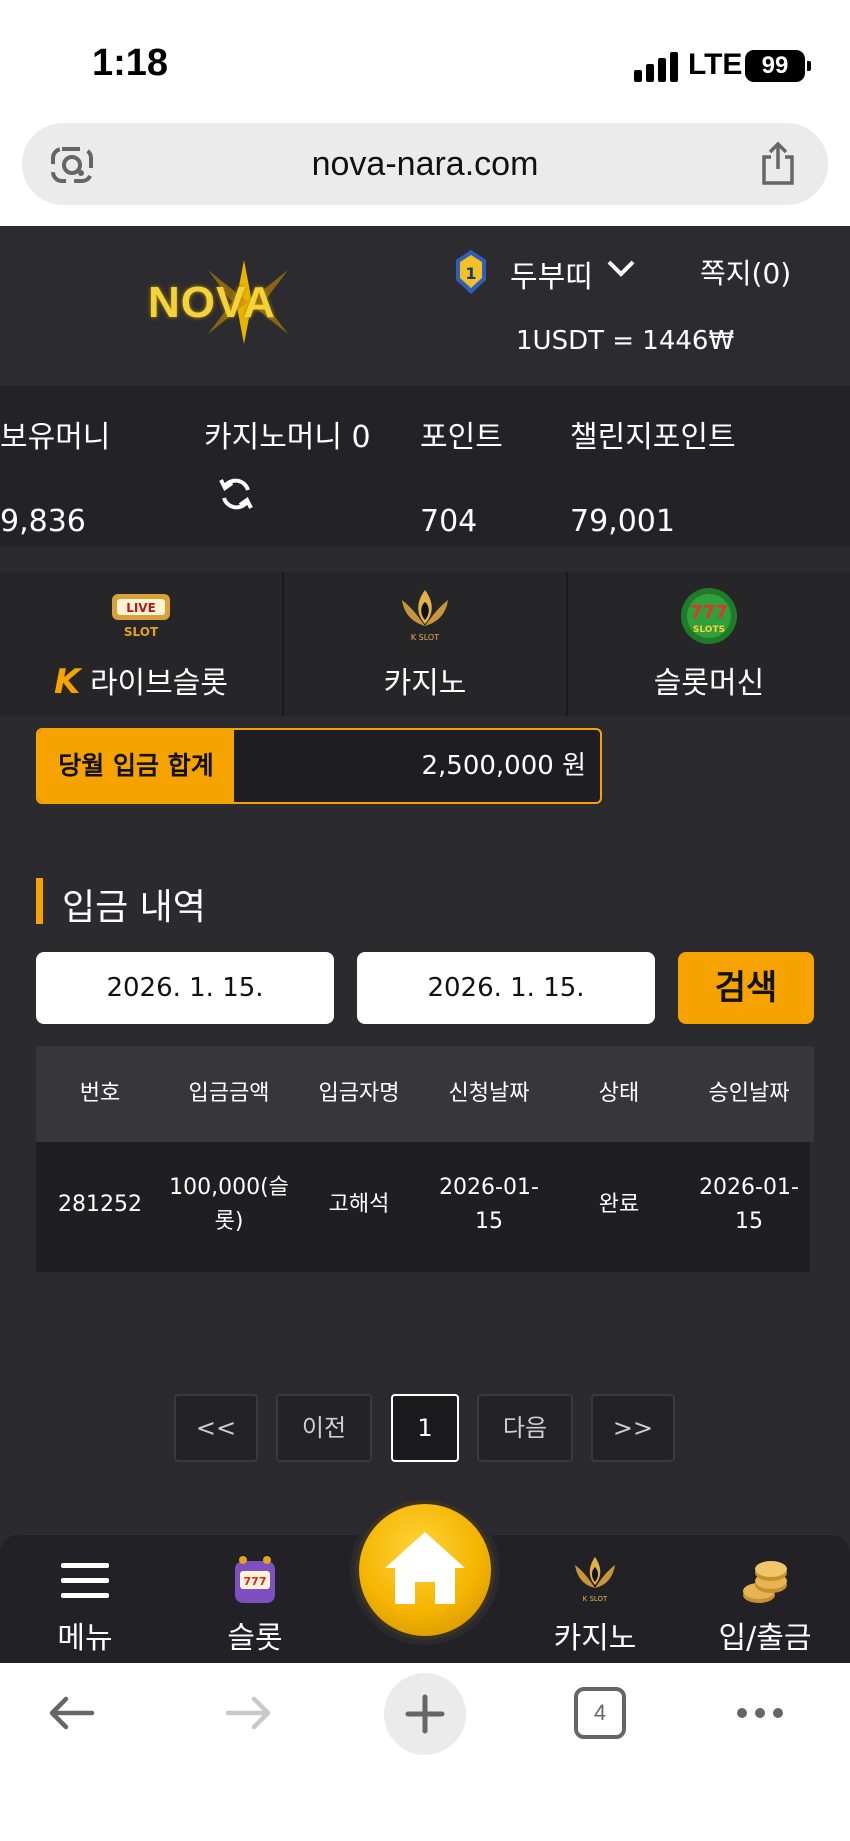  What do you see at coordinates (248, 1713) in the screenshot?
I see `forward-arrow-icon` at bounding box center [248, 1713].